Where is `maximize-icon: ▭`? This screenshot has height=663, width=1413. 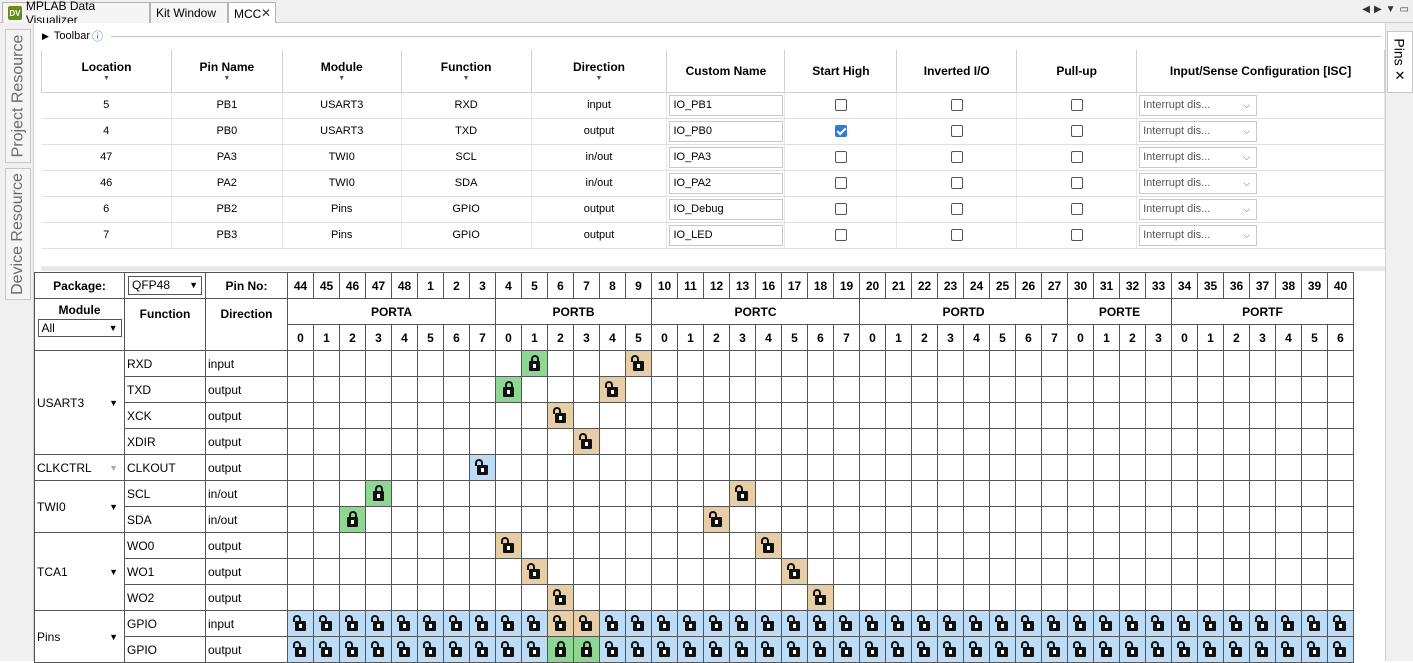 maximize-icon: ▭ is located at coordinates (1404, 9).